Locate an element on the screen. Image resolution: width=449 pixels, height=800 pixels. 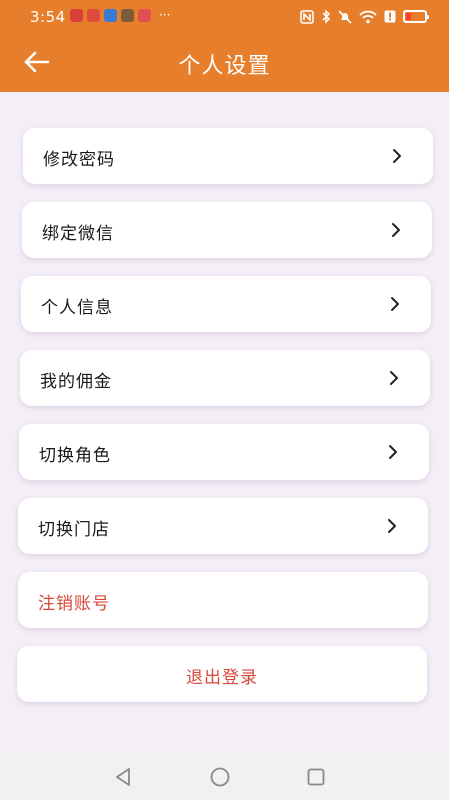
menu-item-my-commission: 我的佣金 is located at coordinates (225, 378).